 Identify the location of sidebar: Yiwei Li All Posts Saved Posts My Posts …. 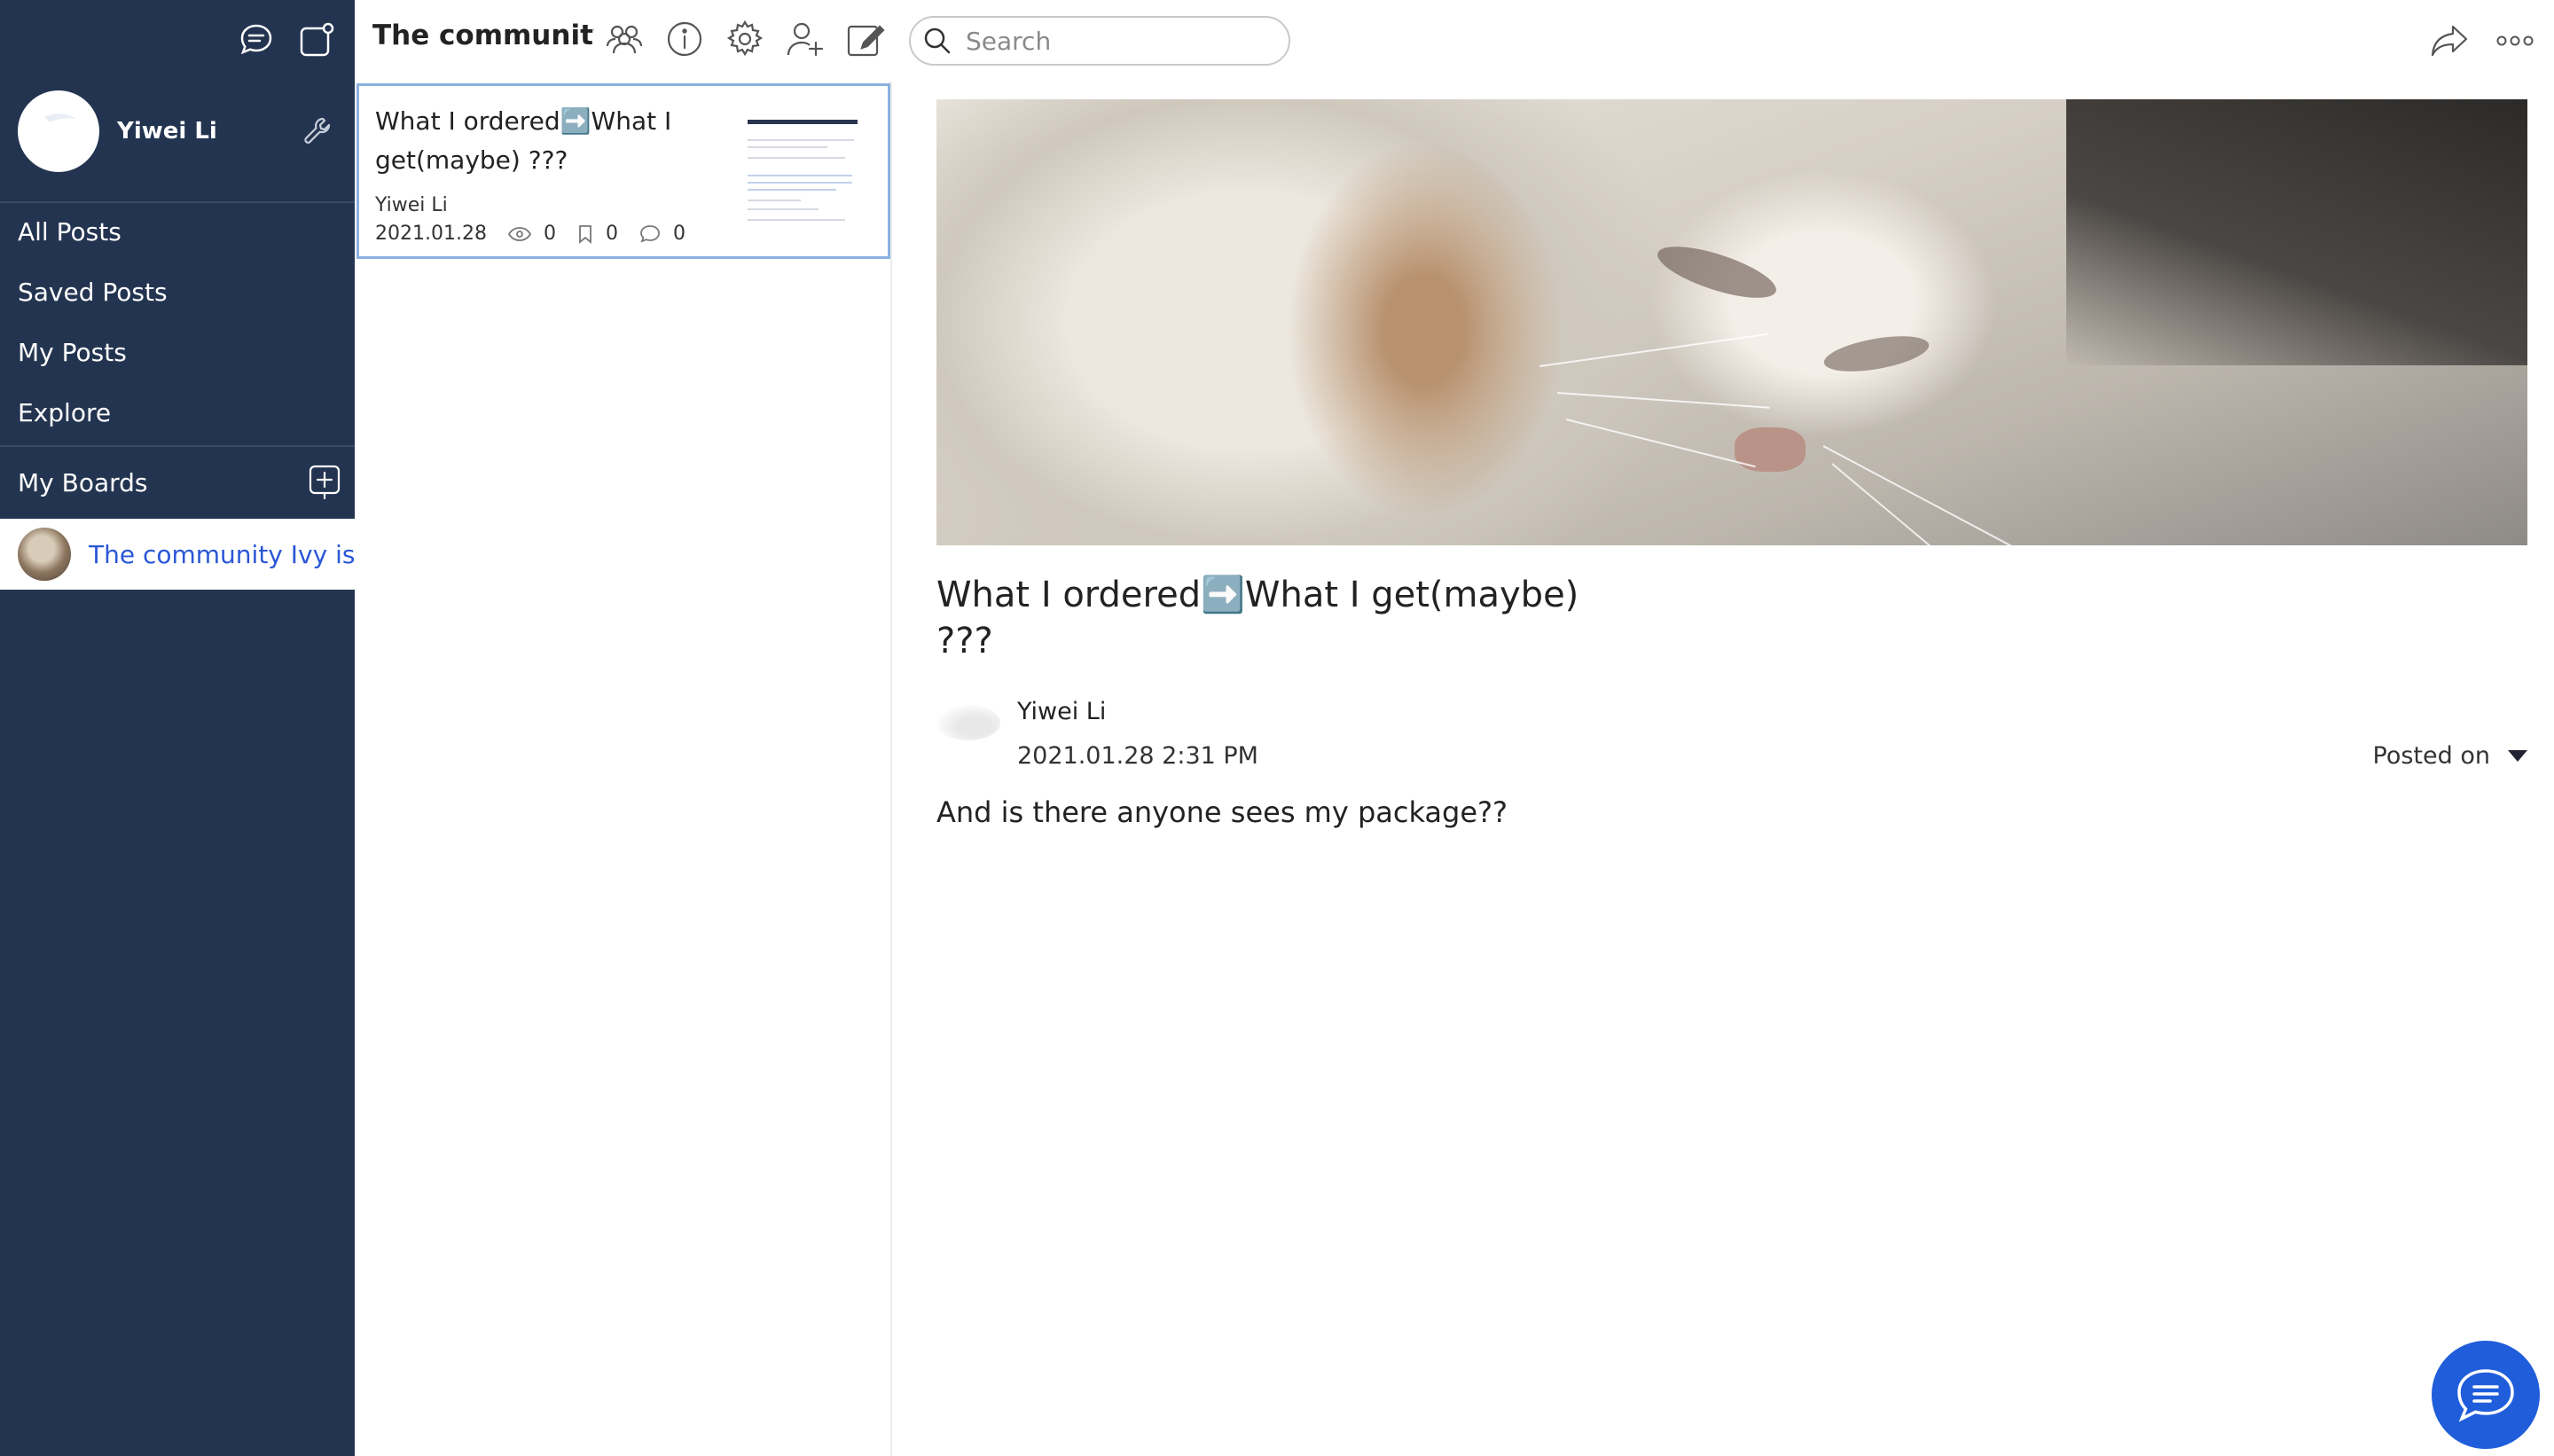
(177, 728).